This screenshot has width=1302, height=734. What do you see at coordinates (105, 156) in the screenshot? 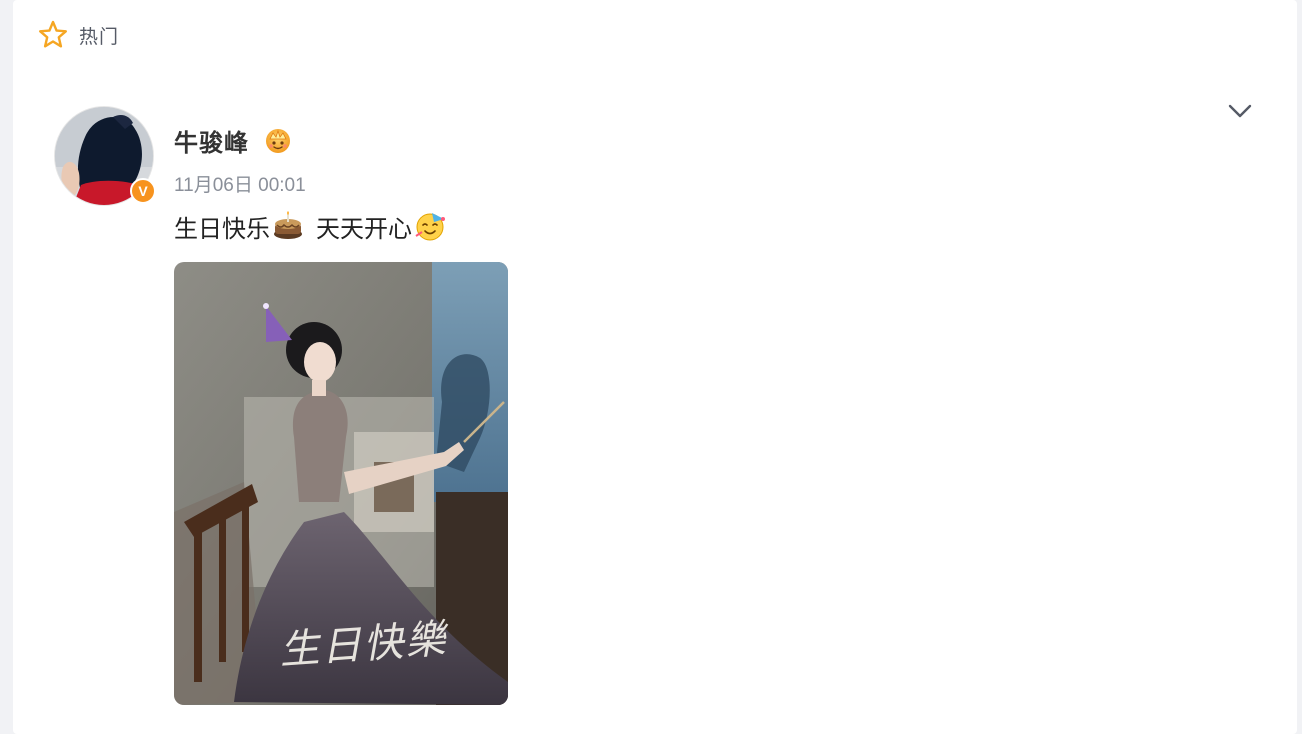
I see `author-avatar: V` at bounding box center [105, 156].